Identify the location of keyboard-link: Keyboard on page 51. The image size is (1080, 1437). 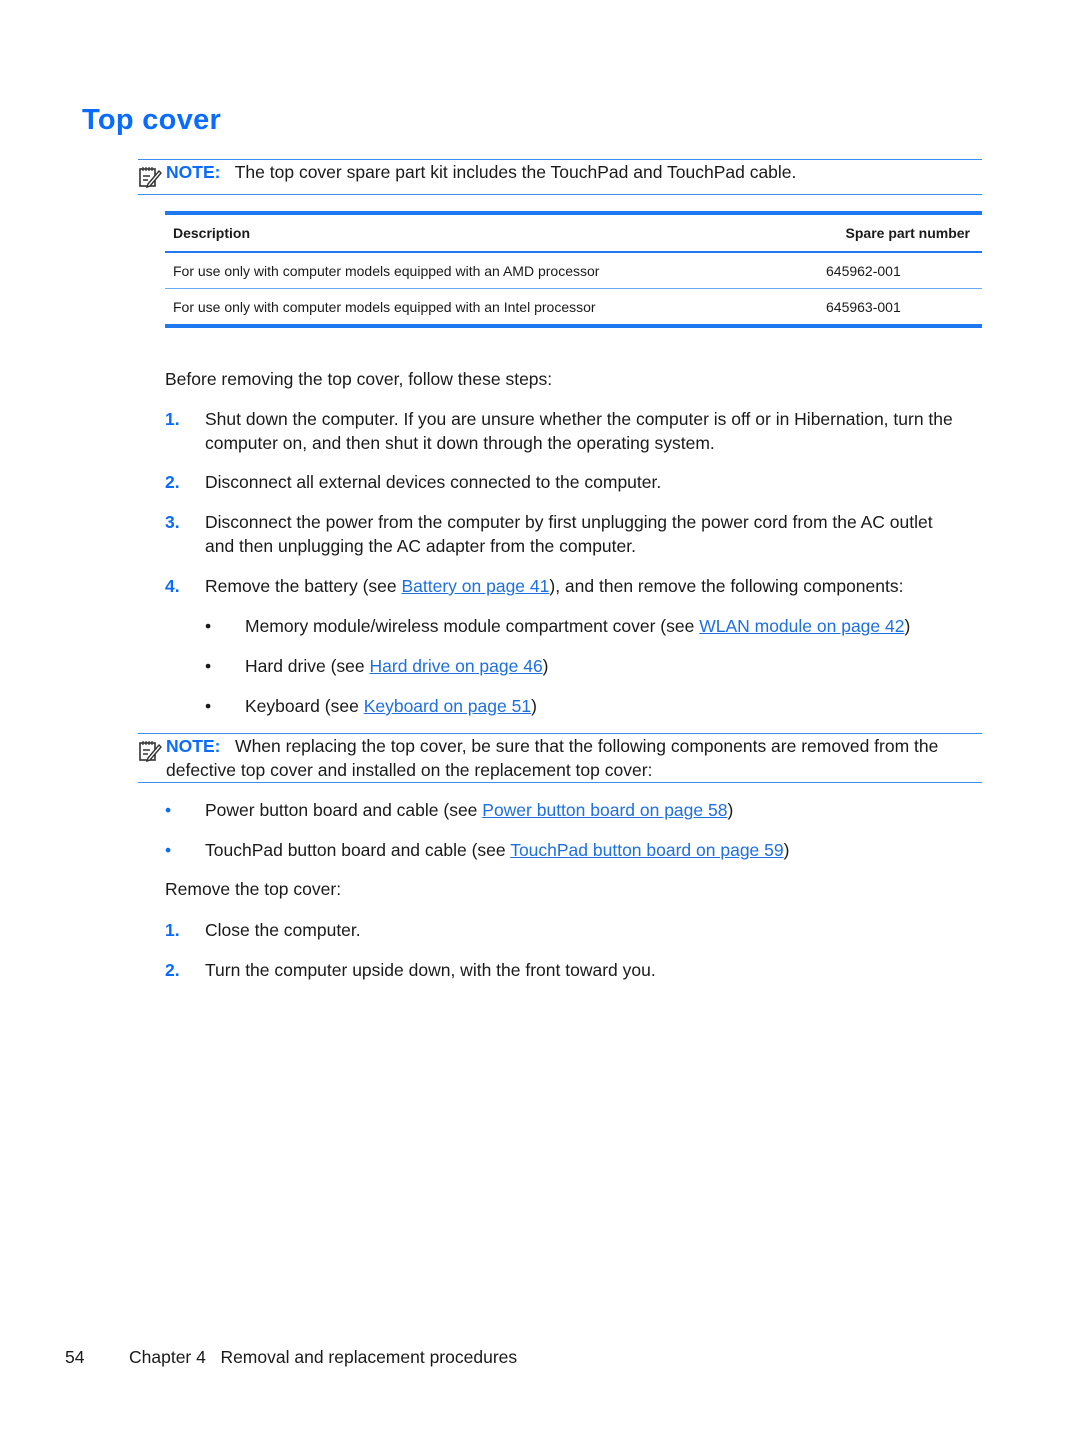
(447, 706).